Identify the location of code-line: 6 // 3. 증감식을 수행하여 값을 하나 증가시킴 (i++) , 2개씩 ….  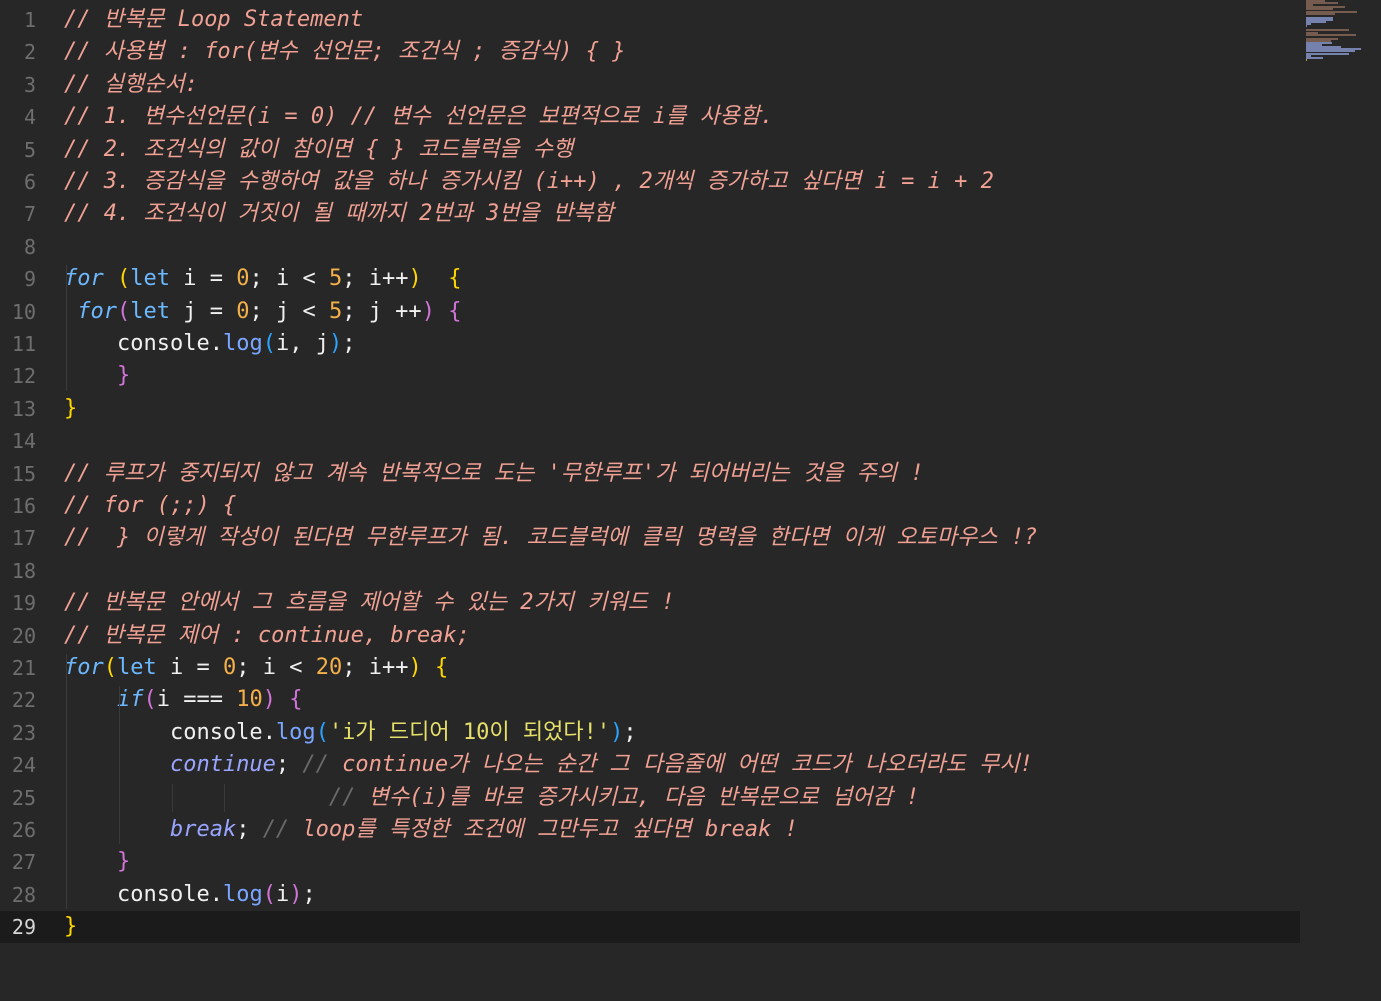
(650, 182).